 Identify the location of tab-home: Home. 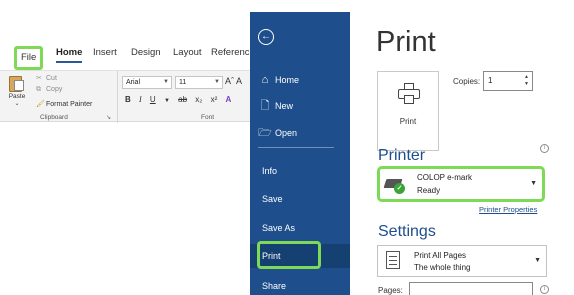
(69, 54).